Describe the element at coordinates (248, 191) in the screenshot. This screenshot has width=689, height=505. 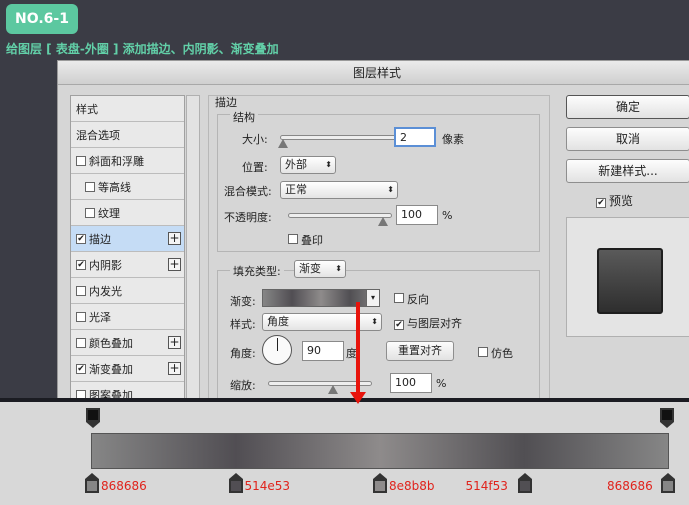
I see `blend-mode-label: 混合模式:` at that location.